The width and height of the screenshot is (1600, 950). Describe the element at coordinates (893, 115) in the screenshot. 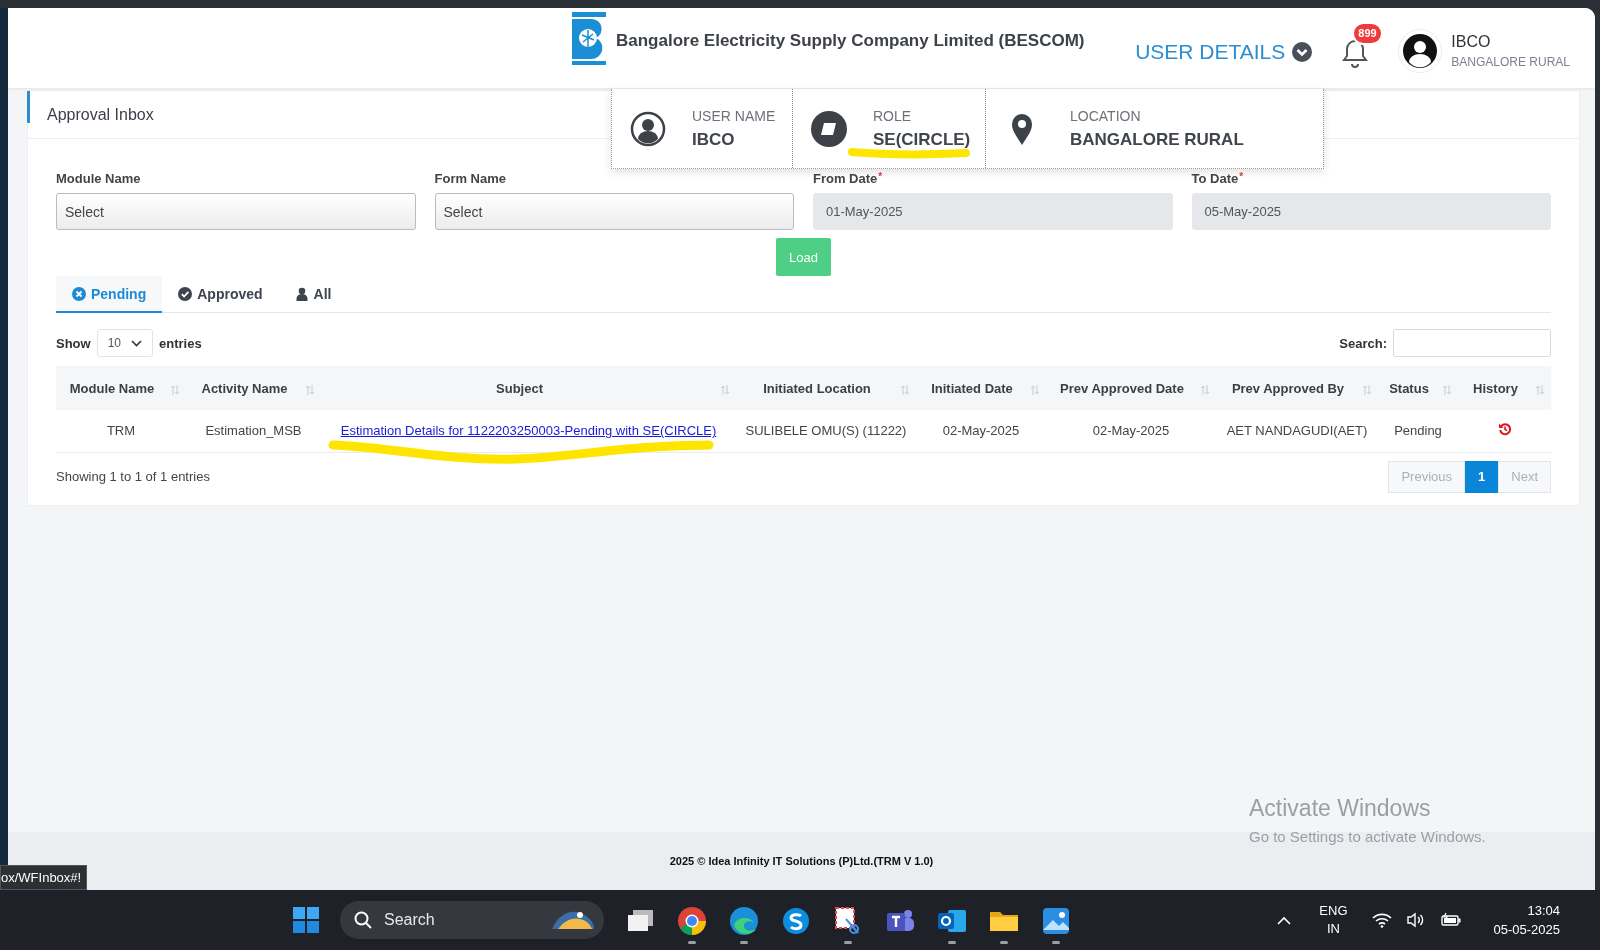

I see `detail-label: ROLE` at that location.